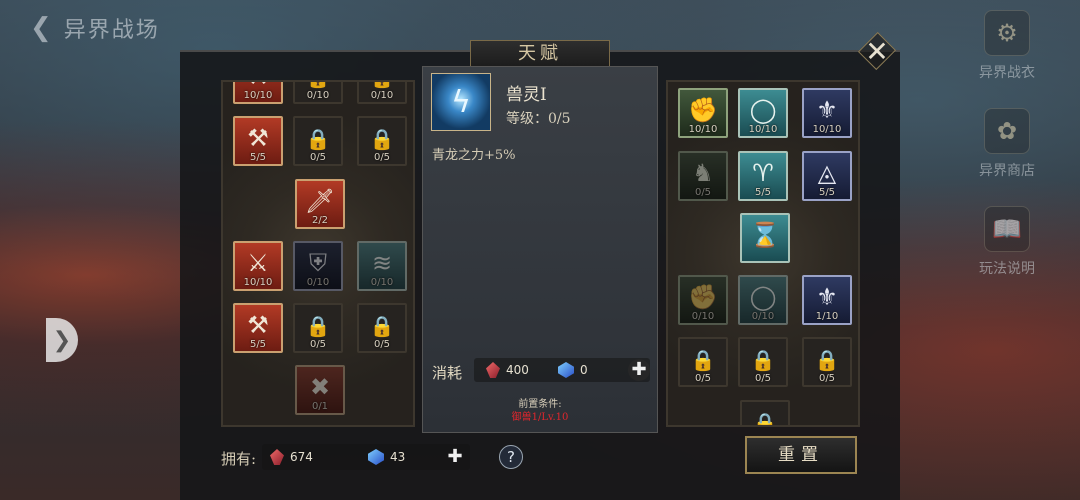  I want to click on talent-slot: ✖ 0/1, so click(320, 390).